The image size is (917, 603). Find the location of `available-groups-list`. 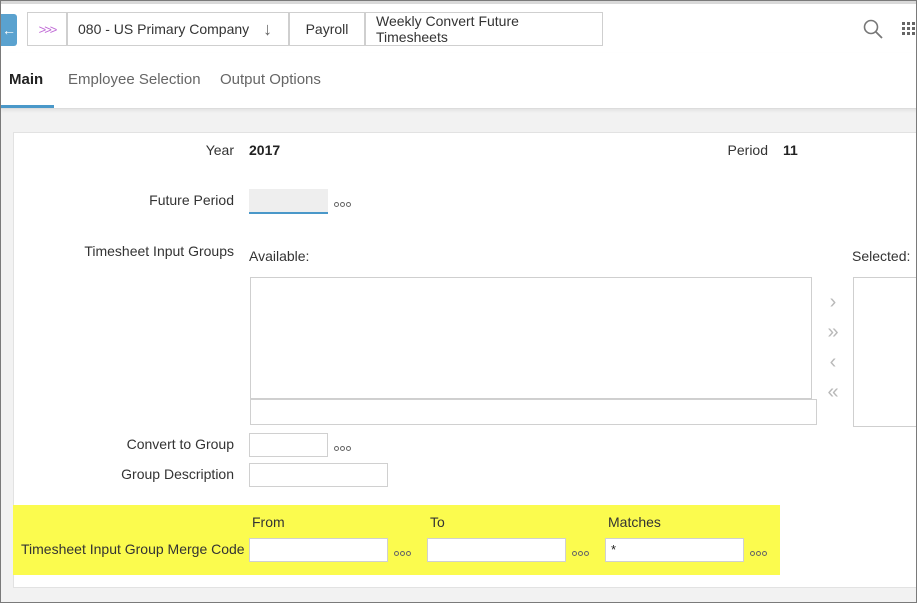

available-groups-list is located at coordinates (531, 338).